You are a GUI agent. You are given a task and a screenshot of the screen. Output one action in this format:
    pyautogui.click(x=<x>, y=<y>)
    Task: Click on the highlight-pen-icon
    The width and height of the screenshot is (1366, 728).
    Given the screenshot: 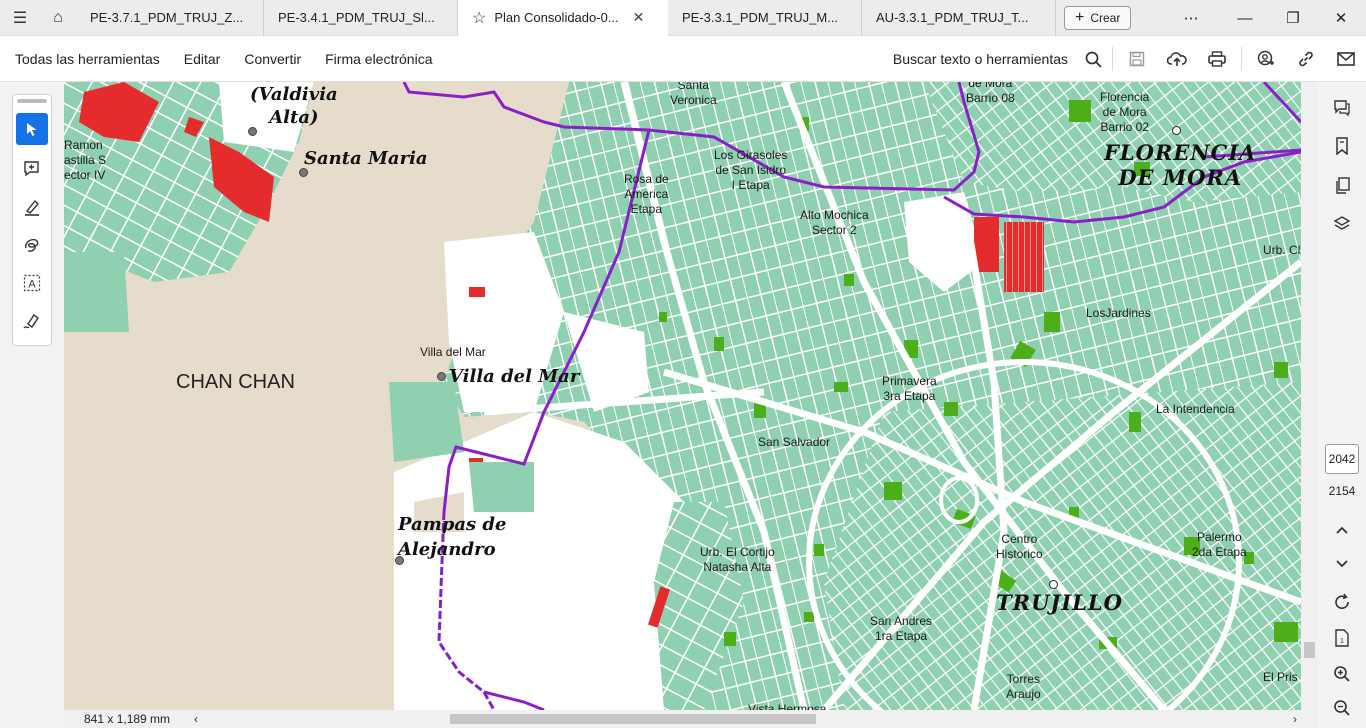 What is the action you would take?
    pyautogui.click(x=32, y=207)
    